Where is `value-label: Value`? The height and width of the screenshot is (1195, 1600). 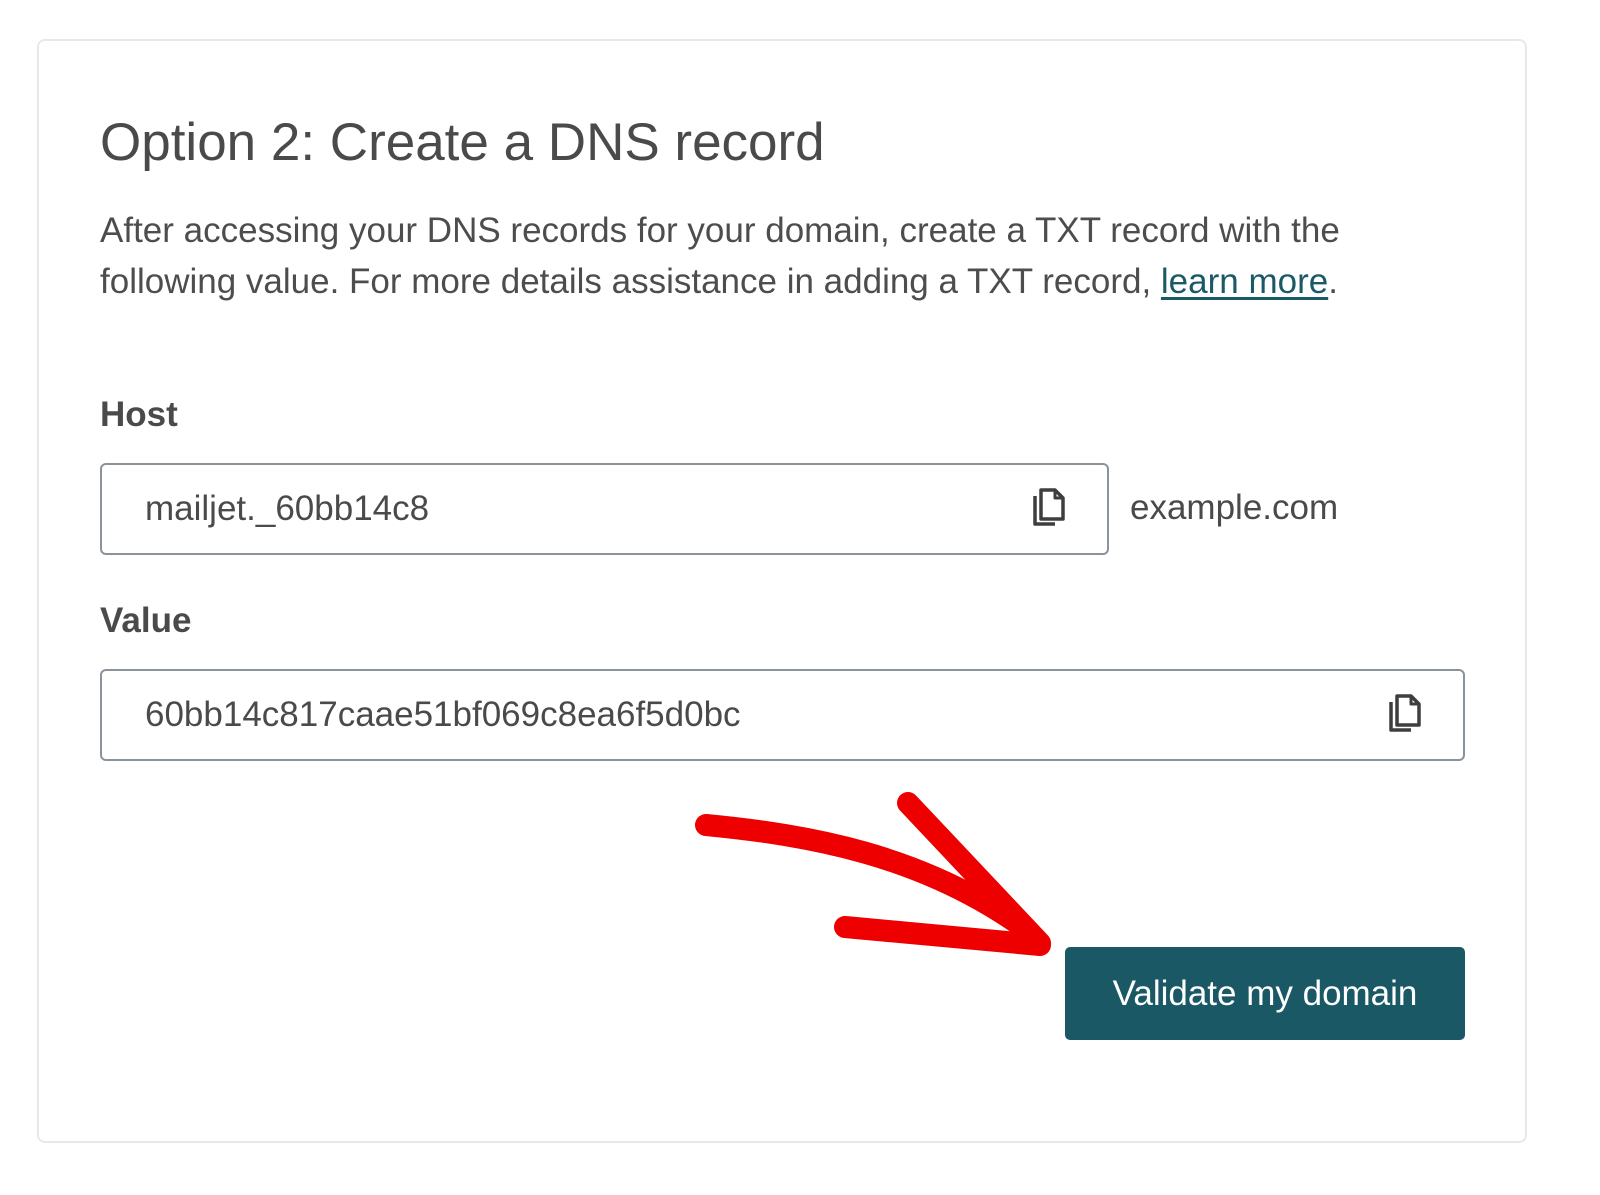
value-label: Value is located at coordinates (146, 620).